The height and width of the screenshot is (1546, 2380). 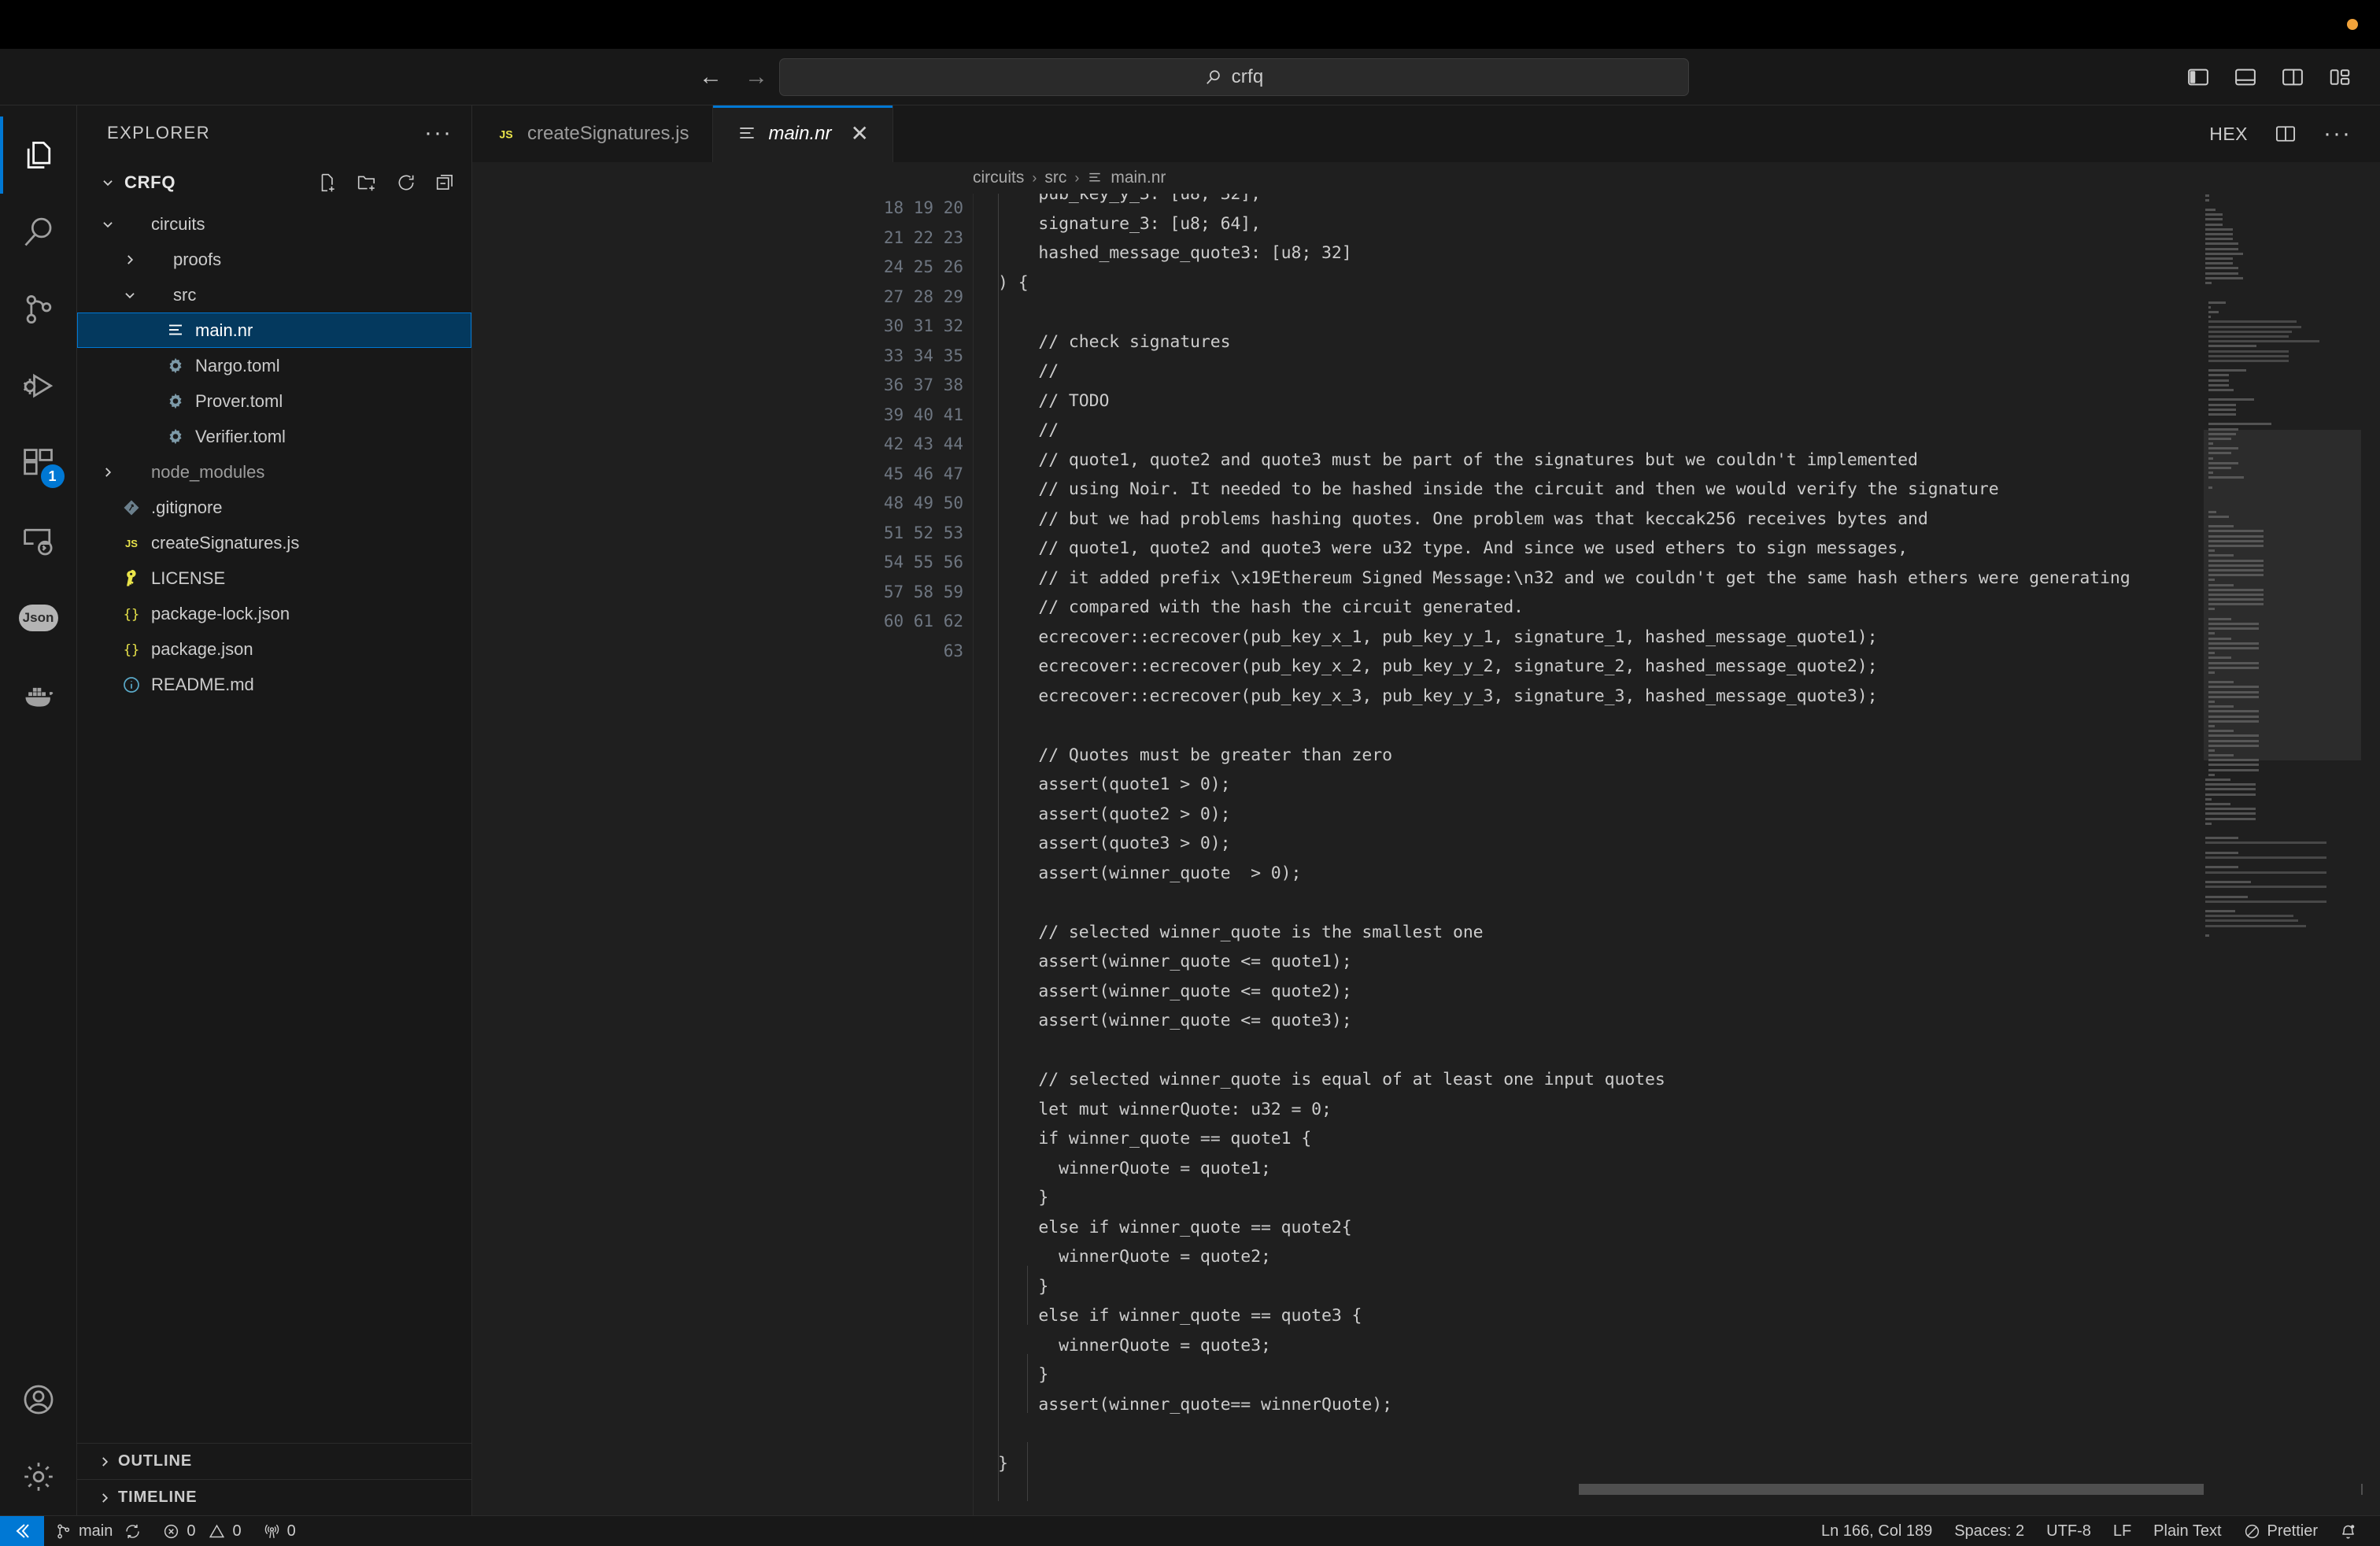 I want to click on status-encoding: UTF-8, so click(x=2068, y=1531).